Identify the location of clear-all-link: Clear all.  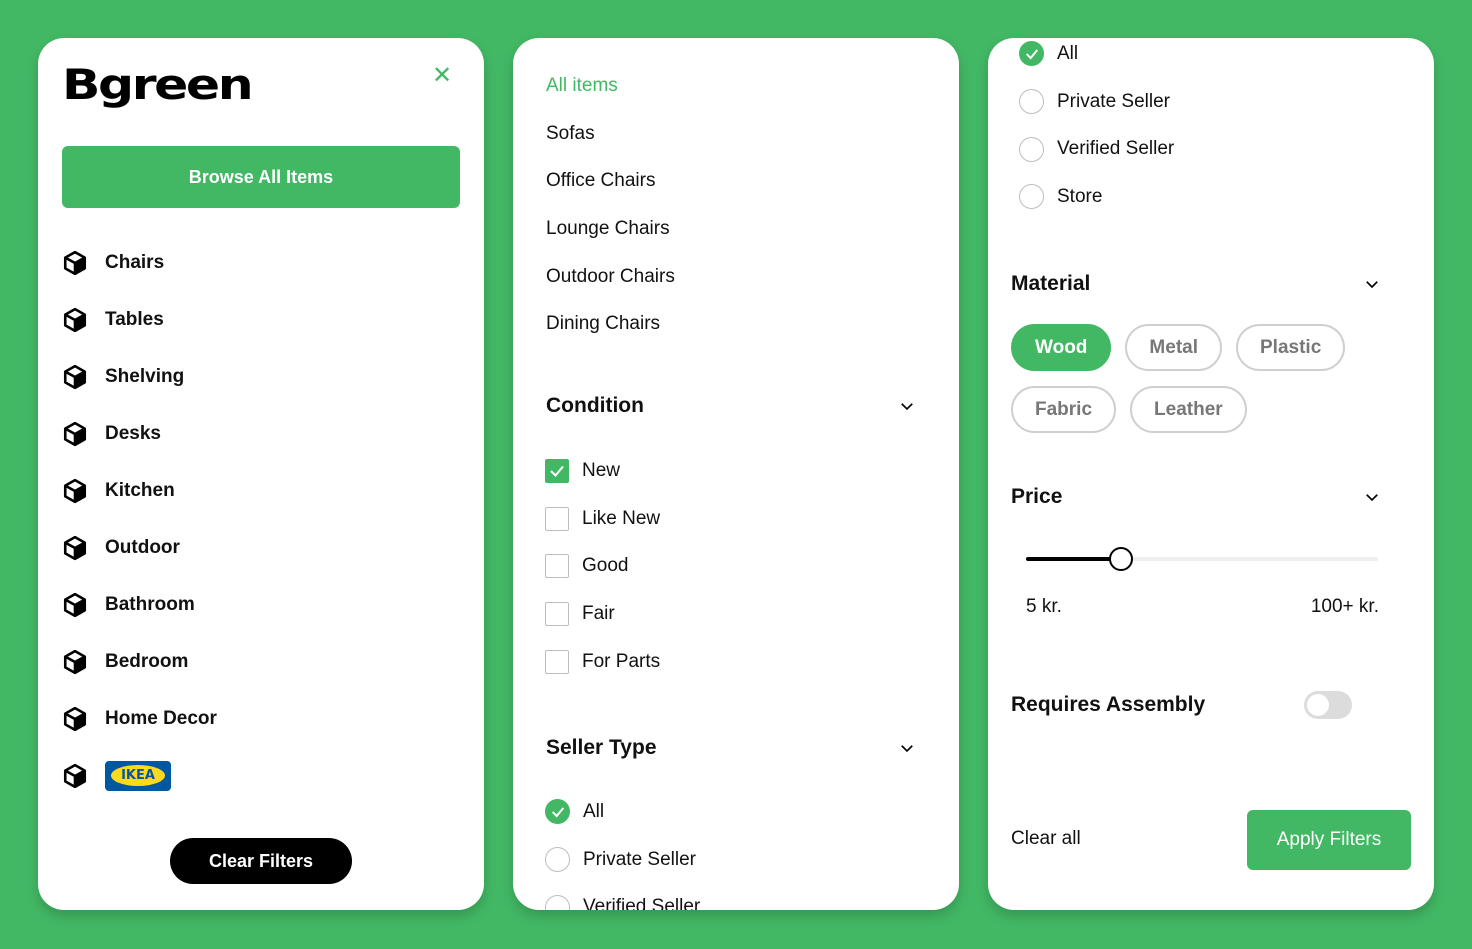
(1046, 839).